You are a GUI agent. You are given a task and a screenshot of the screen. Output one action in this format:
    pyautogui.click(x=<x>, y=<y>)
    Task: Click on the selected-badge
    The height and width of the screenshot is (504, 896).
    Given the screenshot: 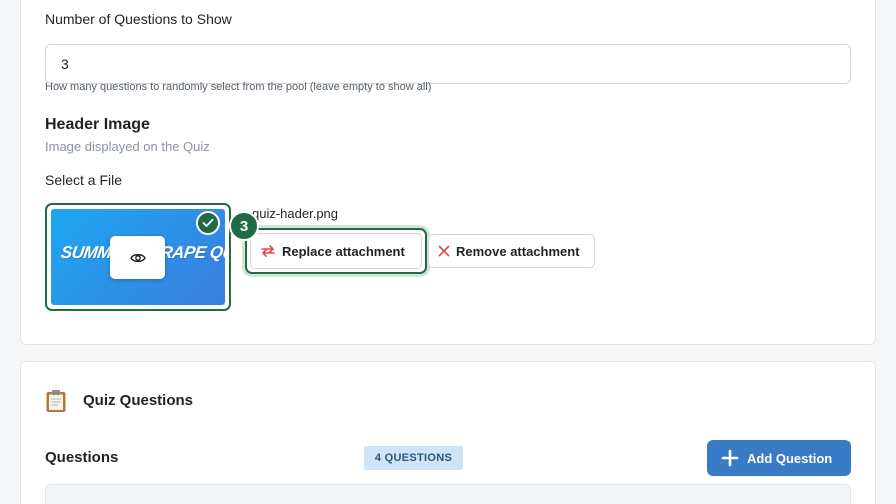 What is the action you would take?
    pyautogui.click(x=208, y=223)
    